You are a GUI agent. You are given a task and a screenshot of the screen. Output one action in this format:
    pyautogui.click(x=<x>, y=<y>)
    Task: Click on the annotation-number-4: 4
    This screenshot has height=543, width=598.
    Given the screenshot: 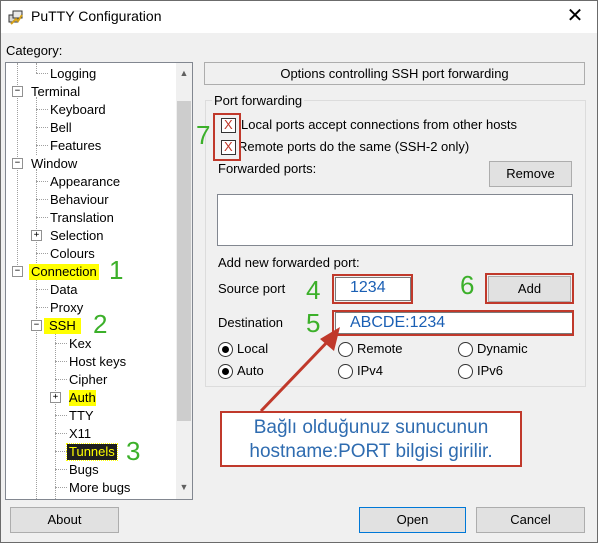 What is the action you would take?
    pyautogui.click(x=313, y=290)
    